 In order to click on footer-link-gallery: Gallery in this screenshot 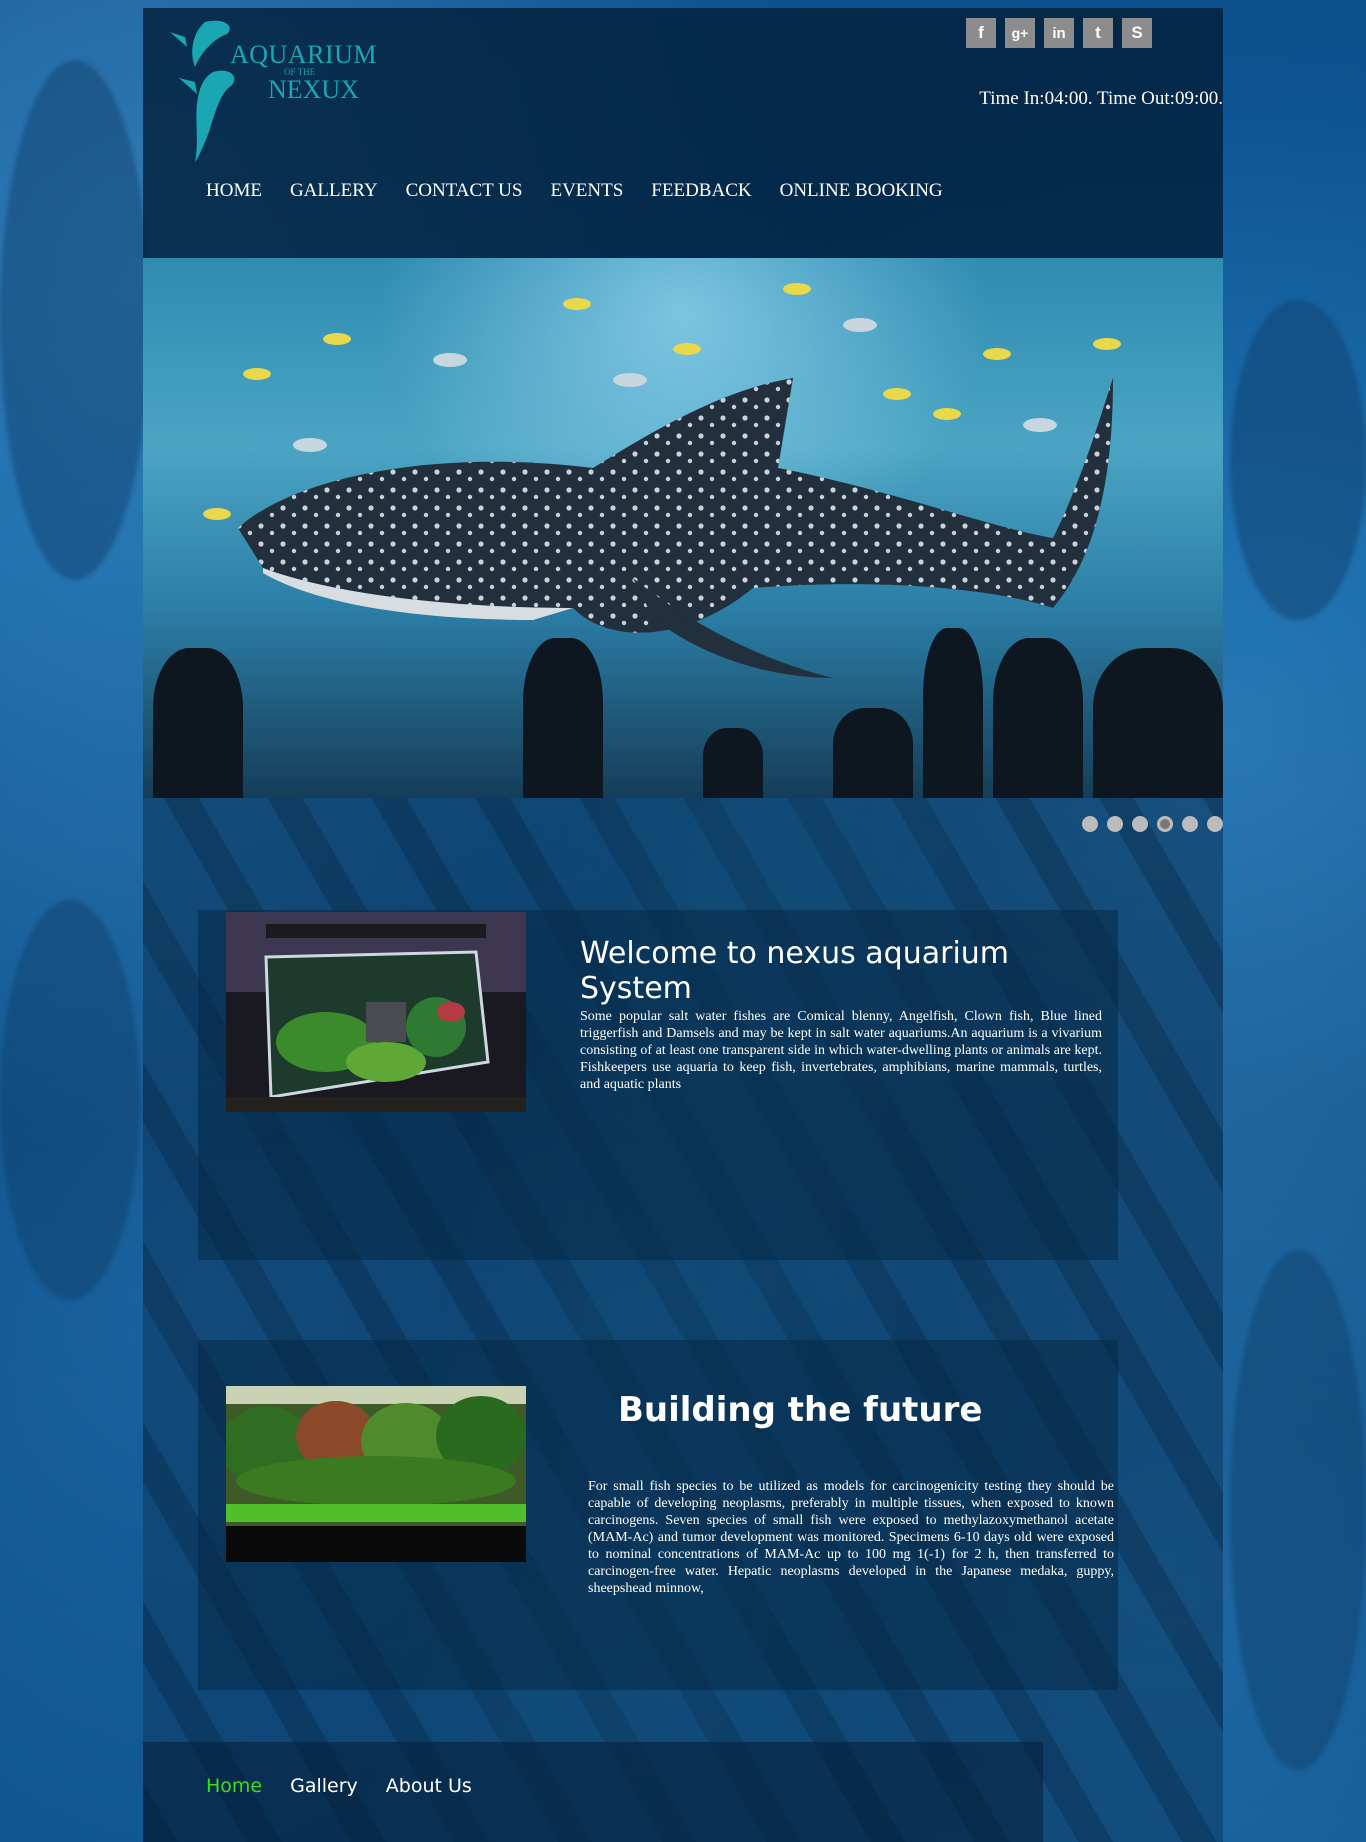, I will do `click(324, 1786)`.